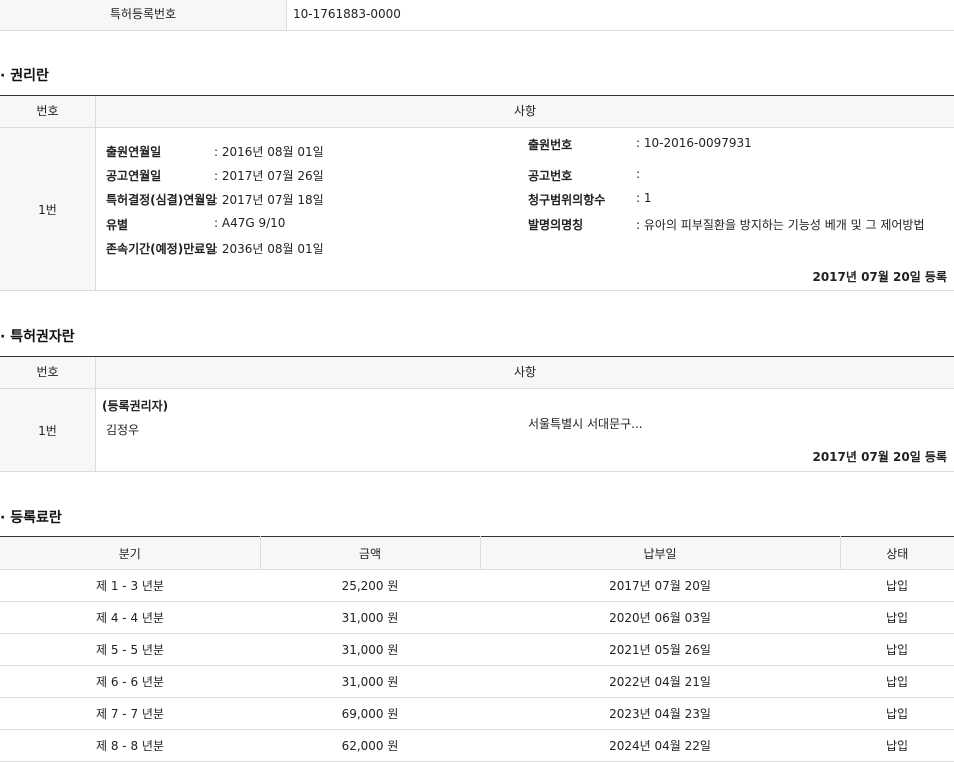 This screenshot has height=762, width=954. Describe the element at coordinates (660, 617) in the screenshot. I see `fee-paid-date: 2020년 06월 03일` at that location.